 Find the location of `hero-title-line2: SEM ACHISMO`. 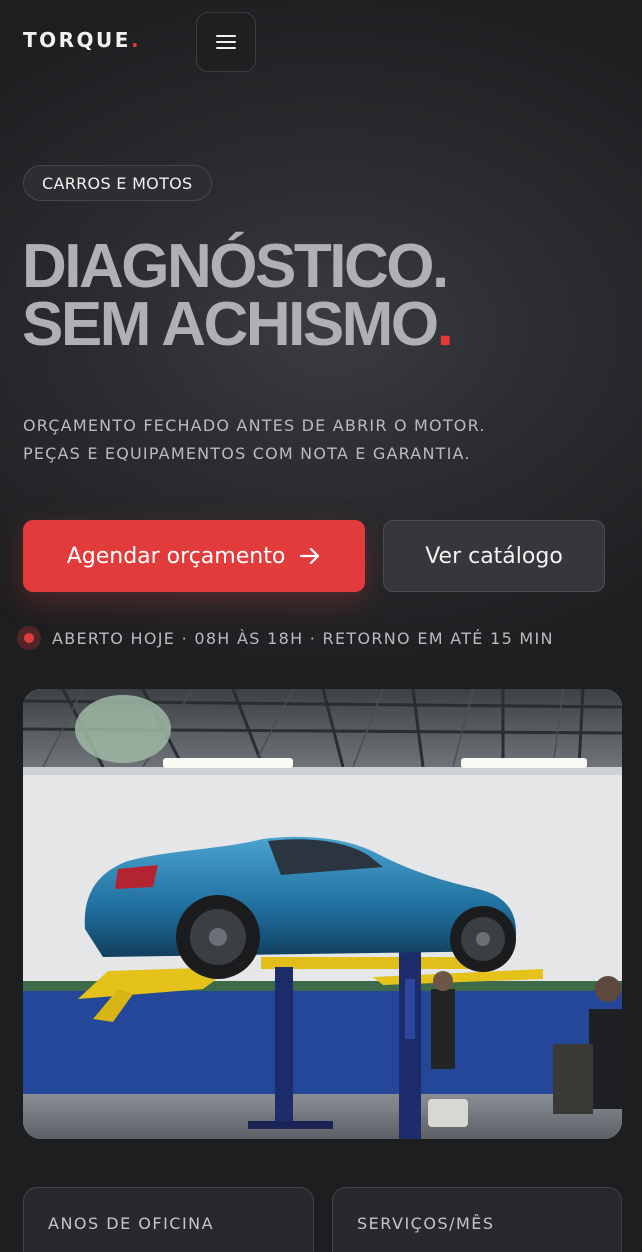

hero-title-line2: SEM ACHISMO is located at coordinates (230, 324).